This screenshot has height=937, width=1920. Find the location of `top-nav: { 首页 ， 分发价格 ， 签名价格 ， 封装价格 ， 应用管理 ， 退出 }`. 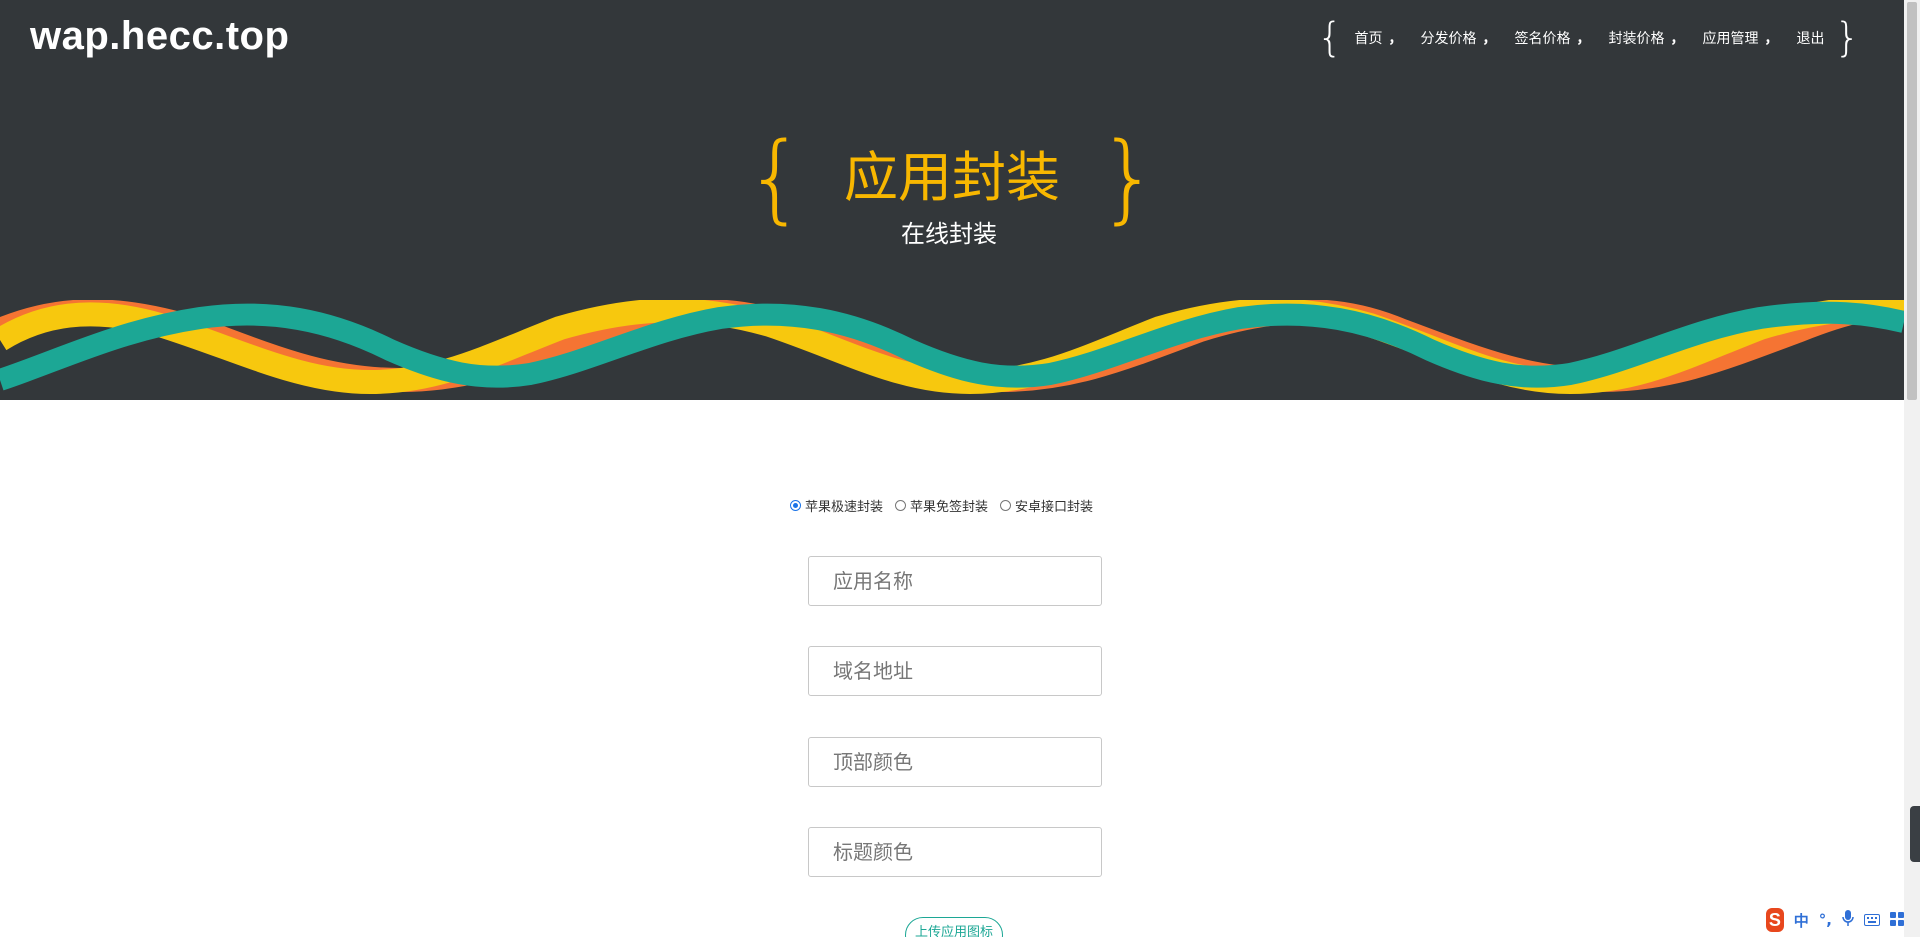

top-nav: { 首页 ， 分发价格 ， 签名价格 ， 封装价格 ， 应用管理 ， 退出 } is located at coordinates (1588, 38).